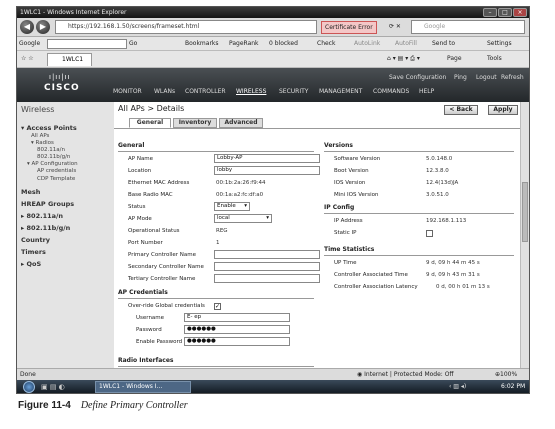  Describe the element at coordinates (251, 91) in the screenshot. I see `menu-wireless: WIRELESS` at that location.